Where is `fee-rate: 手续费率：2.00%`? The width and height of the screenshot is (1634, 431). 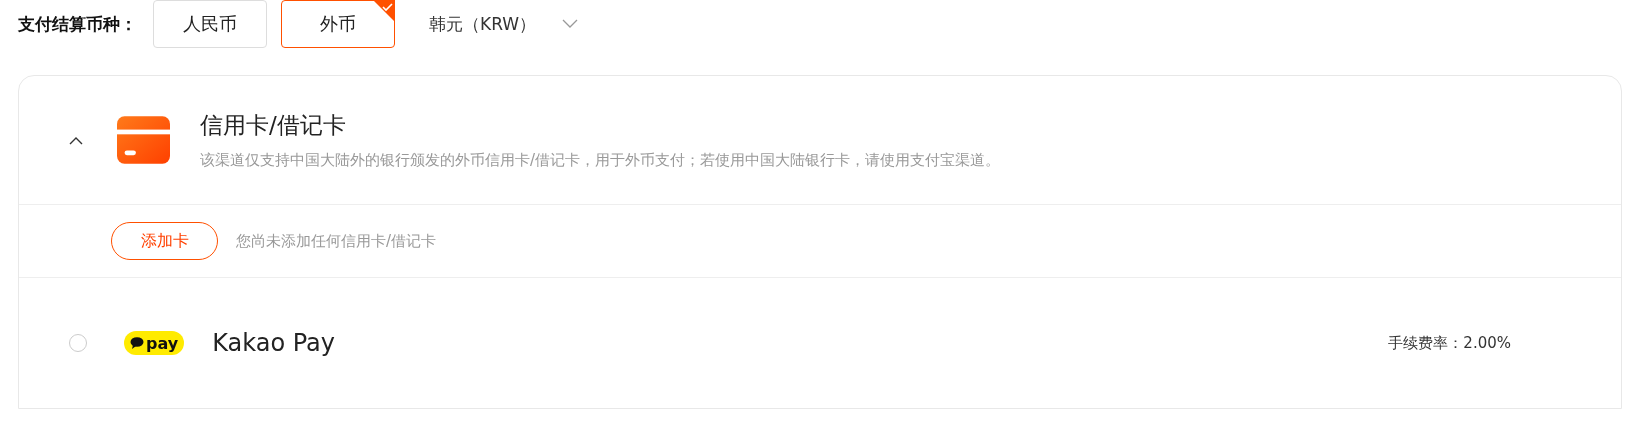 fee-rate: 手续费率：2.00% is located at coordinates (1449, 343).